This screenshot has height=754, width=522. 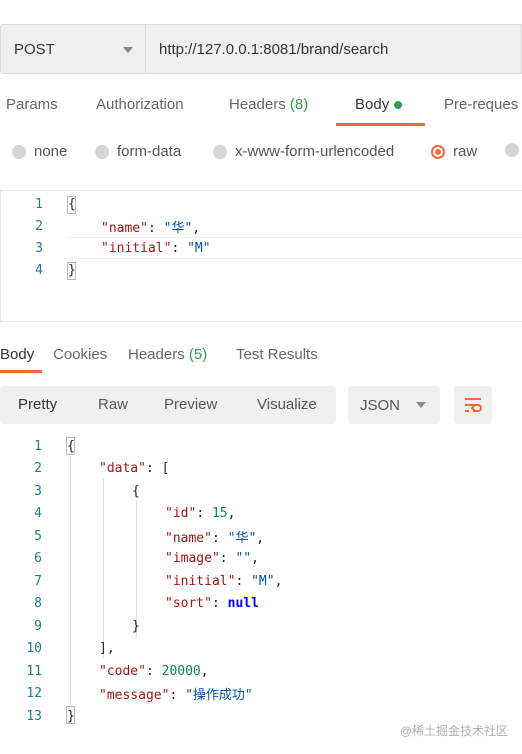 I want to click on url-input: http://127.0.0.1:8081/brand/search, so click(x=333, y=49).